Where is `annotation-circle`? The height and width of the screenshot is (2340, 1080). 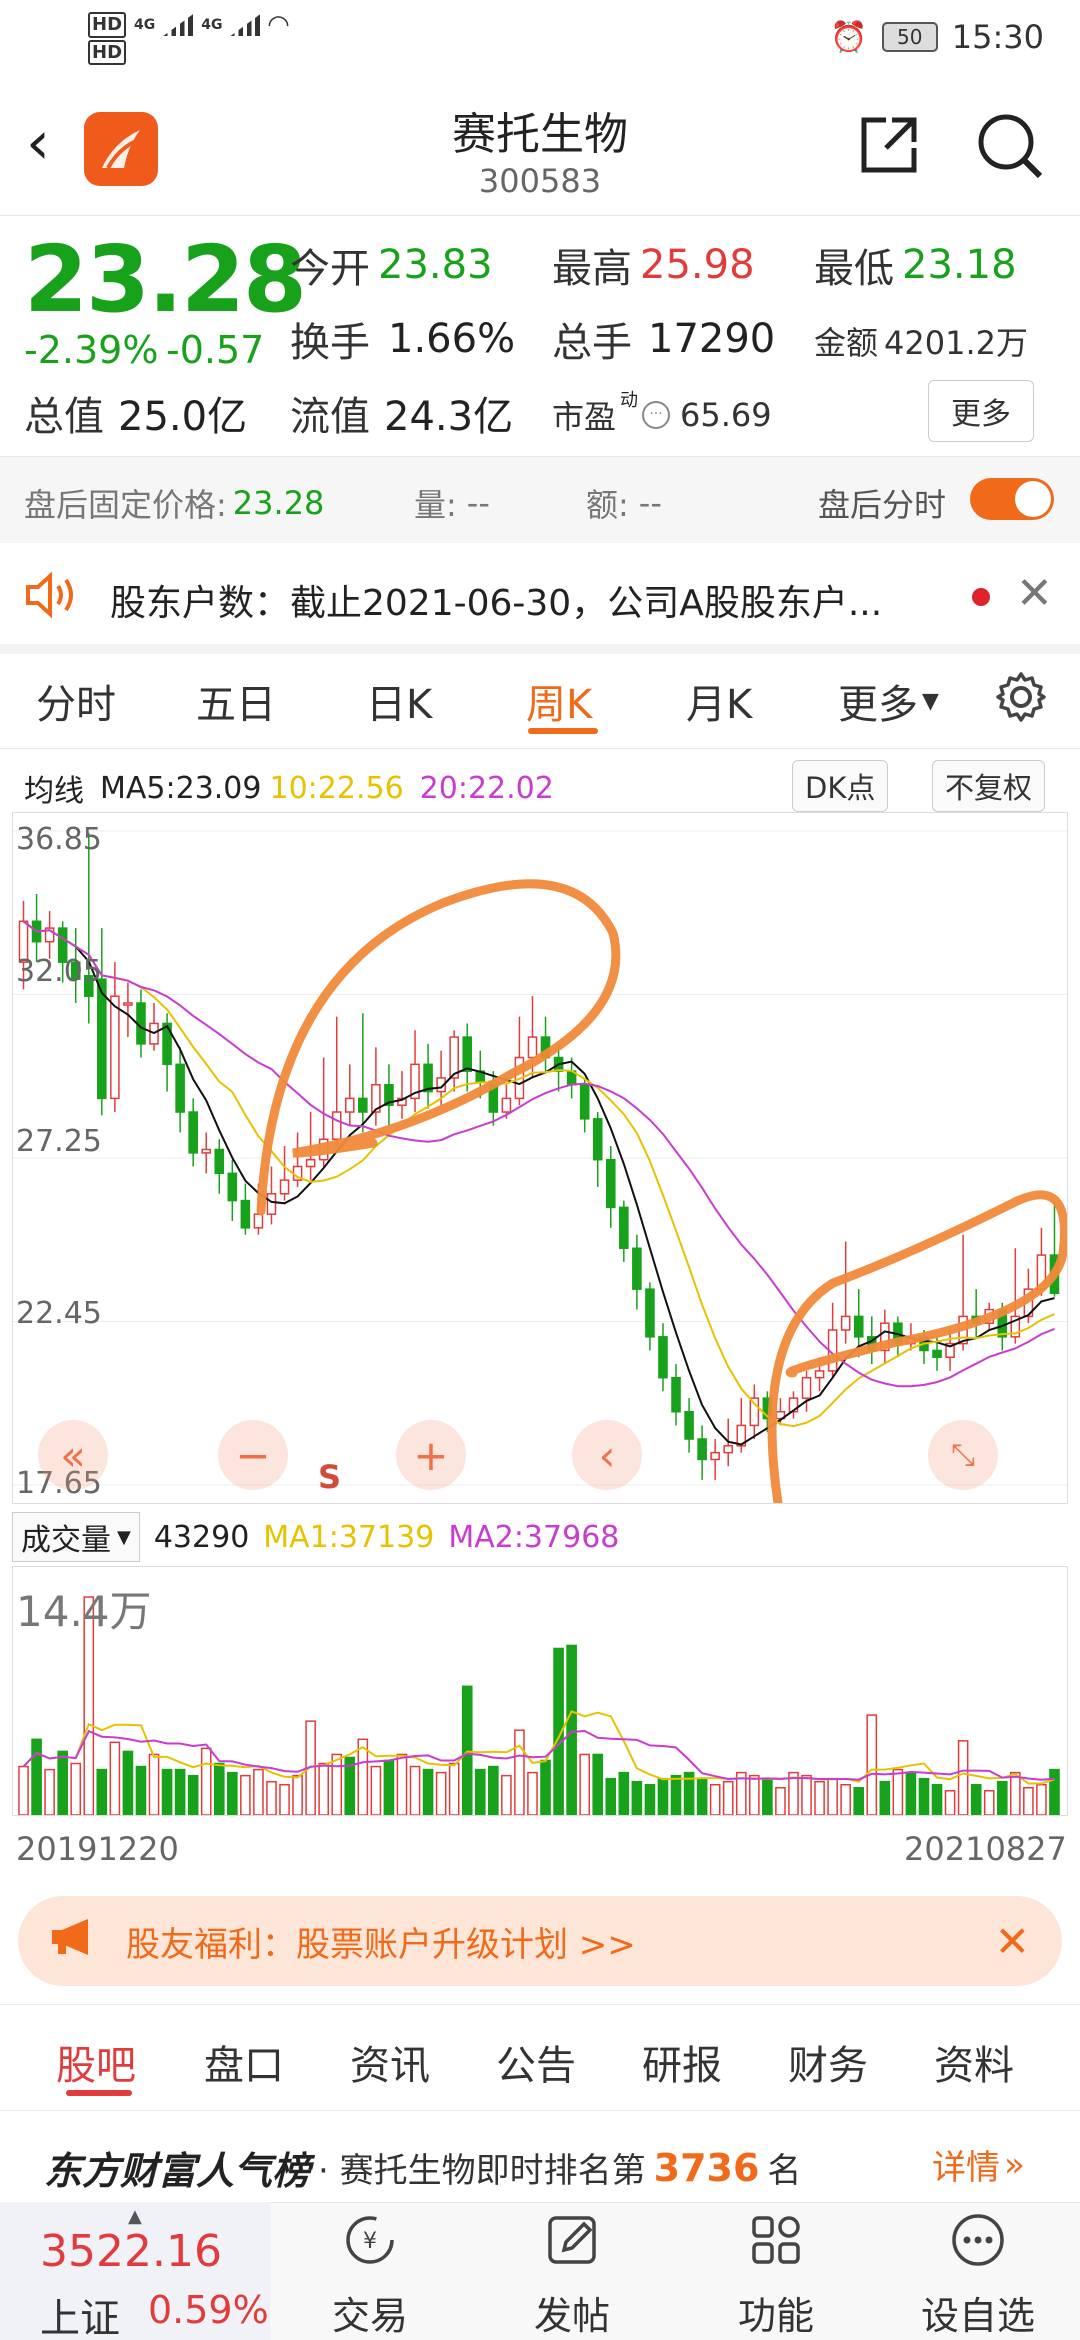
annotation-circle is located at coordinates (918, 1349).